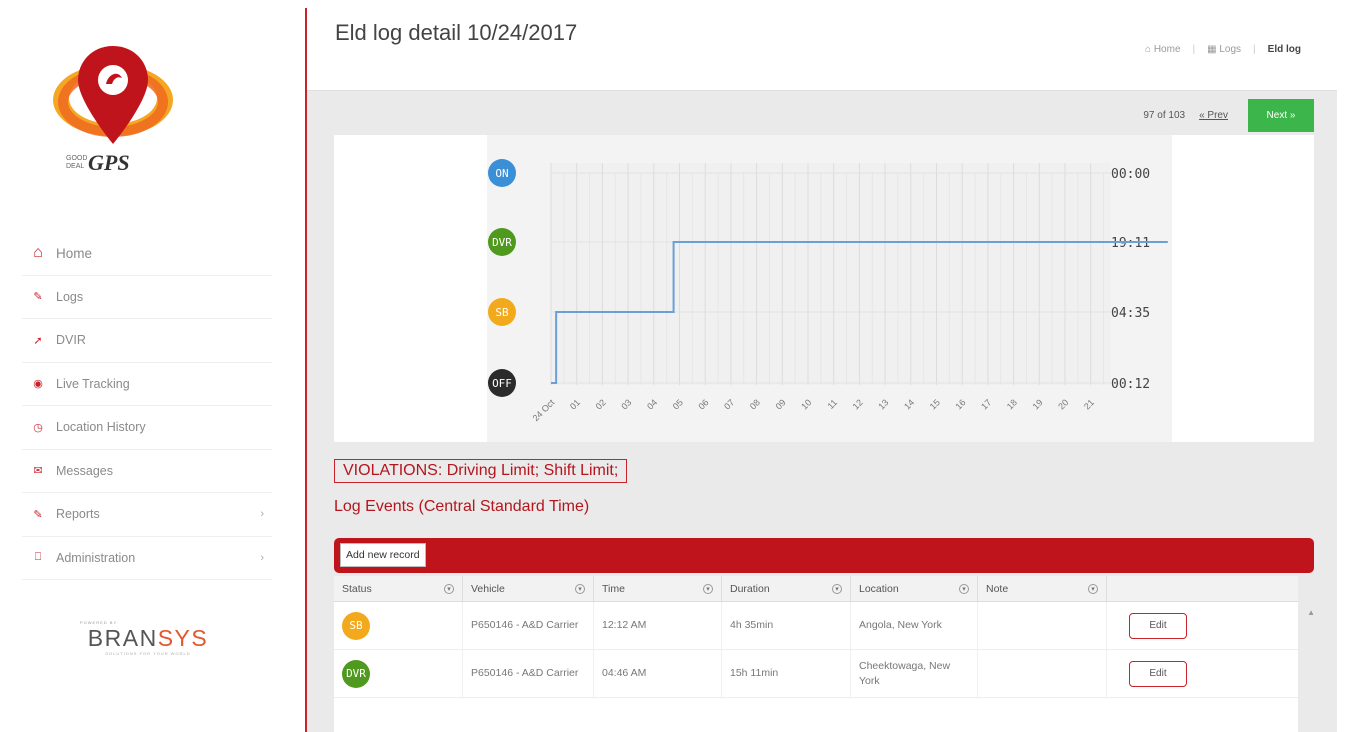 The image size is (1345, 732). What do you see at coordinates (1130, 243) in the screenshot?
I see `status-total: 19:11` at bounding box center [1130, 243].